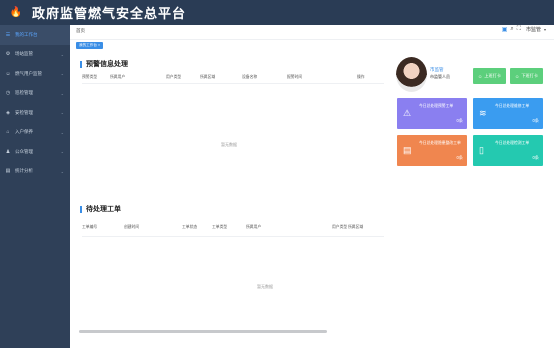 The image size is (554, 348). What do you see at coordinates (312, 32) in the screenshot?
I see `header: 首页 ▣ ⌕ ⛶ 市监管 ▾` at bounding box center [312, 32].